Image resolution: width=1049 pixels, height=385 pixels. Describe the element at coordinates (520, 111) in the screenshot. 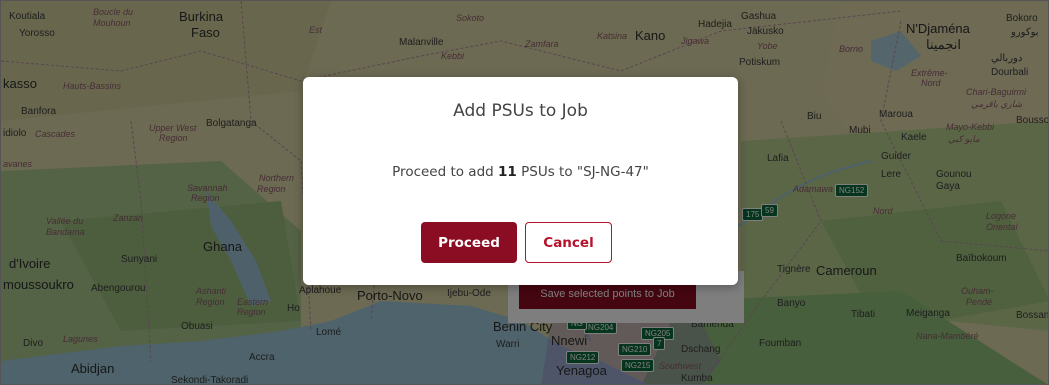

I see `dialog-title: Add PSUs to Job` at that location.